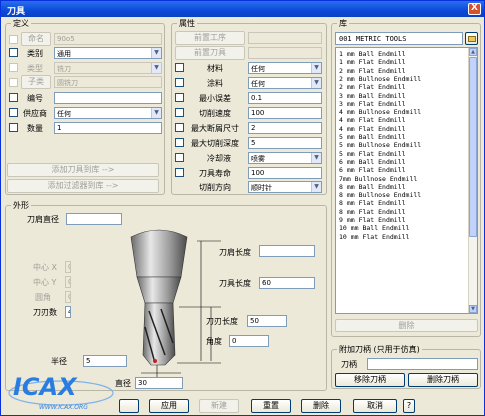 The width and height of the screenshot is (485, 416). I want to click on cut-direction-dropdown: 顺时针 ▼, so click(285, 187).